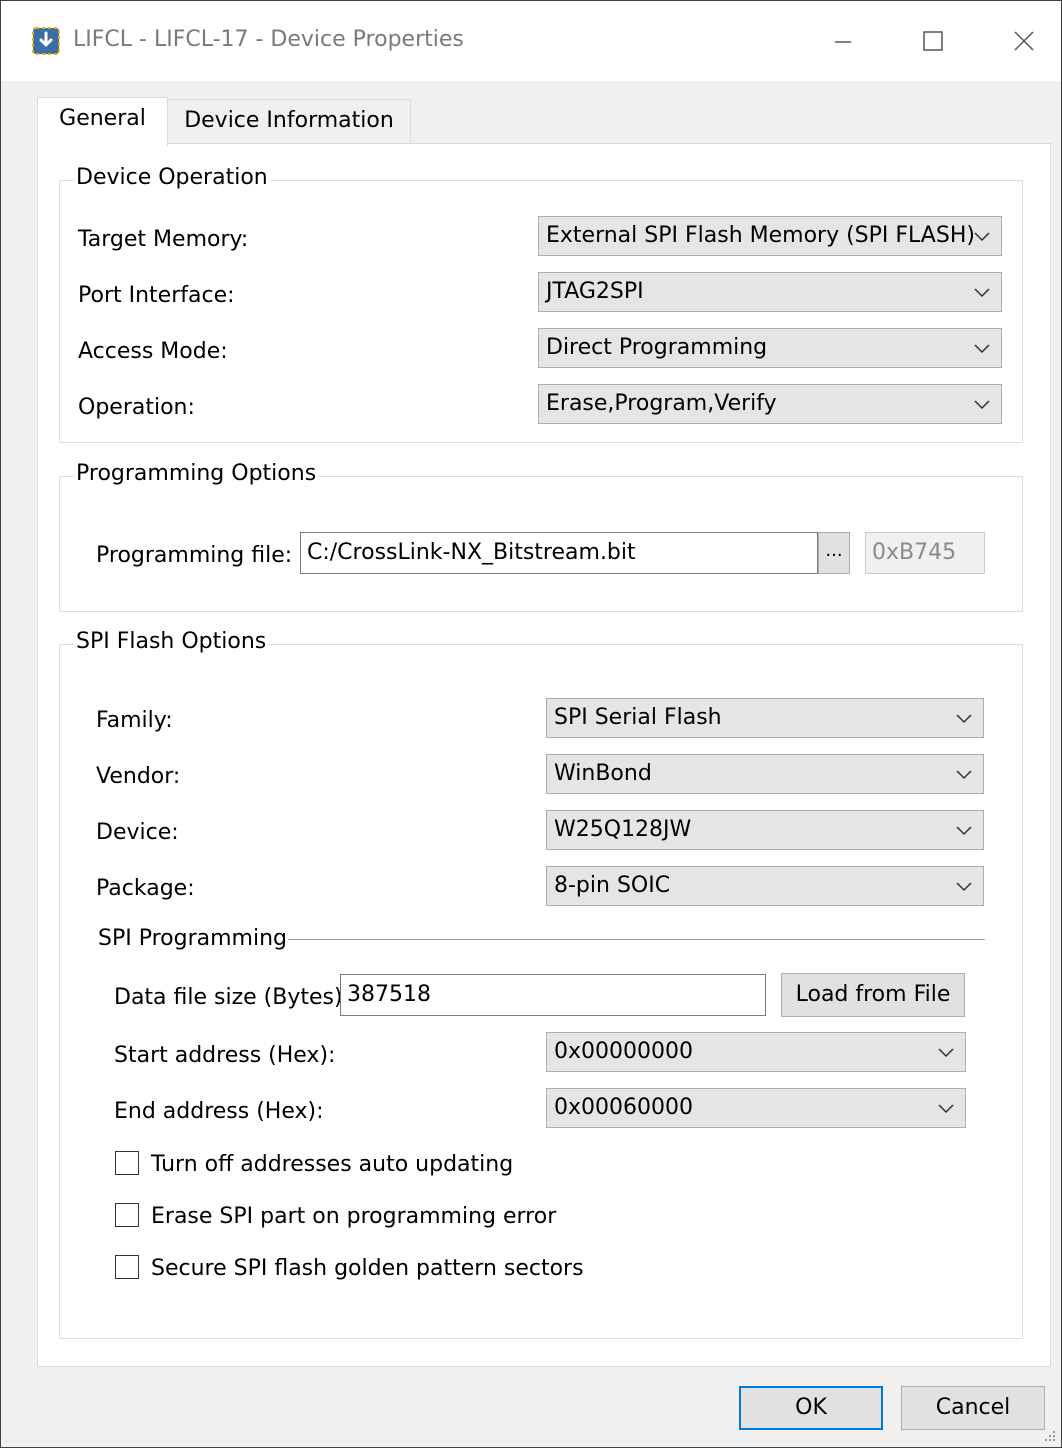 The height and width of the screenshot is (1448, 1062). I want to click on device-value: W25Q128JW, so click(623, 829).